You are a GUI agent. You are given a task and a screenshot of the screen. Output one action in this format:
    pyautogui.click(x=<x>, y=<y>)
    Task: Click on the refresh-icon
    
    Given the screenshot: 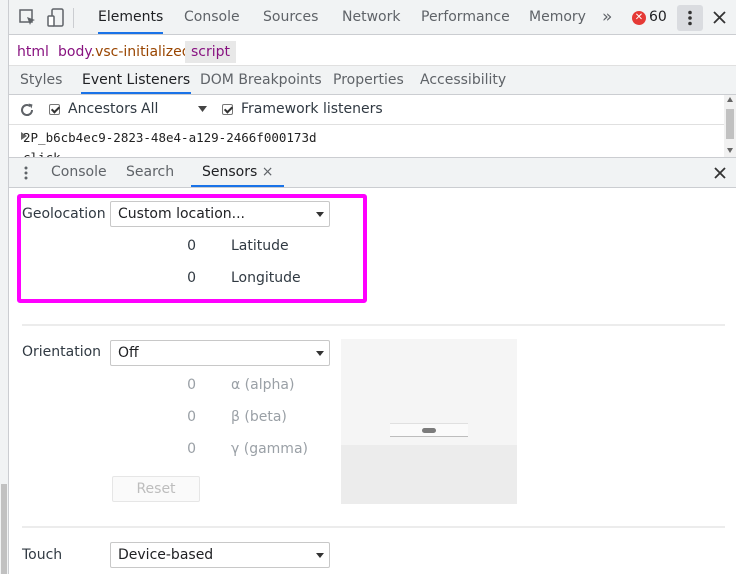 What is the action you would take?
    pyautogui.click(x=27, y=110)
    